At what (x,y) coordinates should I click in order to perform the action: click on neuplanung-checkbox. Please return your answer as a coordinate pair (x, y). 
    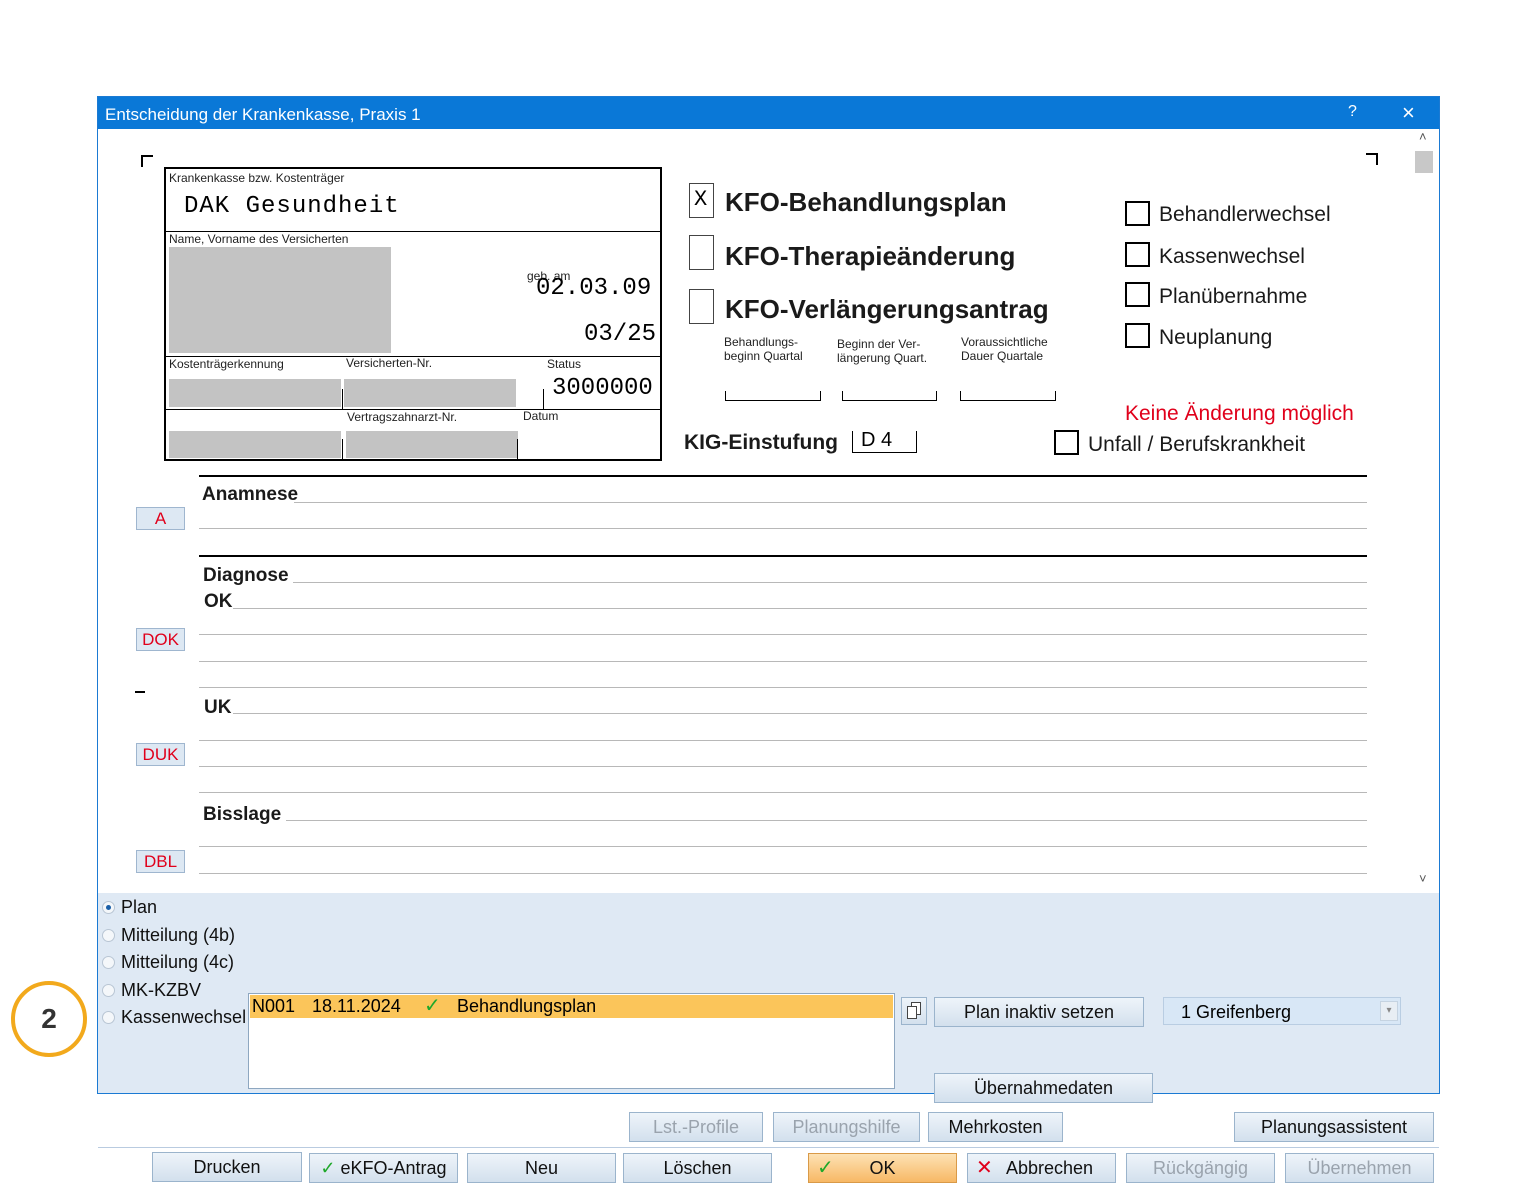
    Looking at the image, I should click on (1137, 335).